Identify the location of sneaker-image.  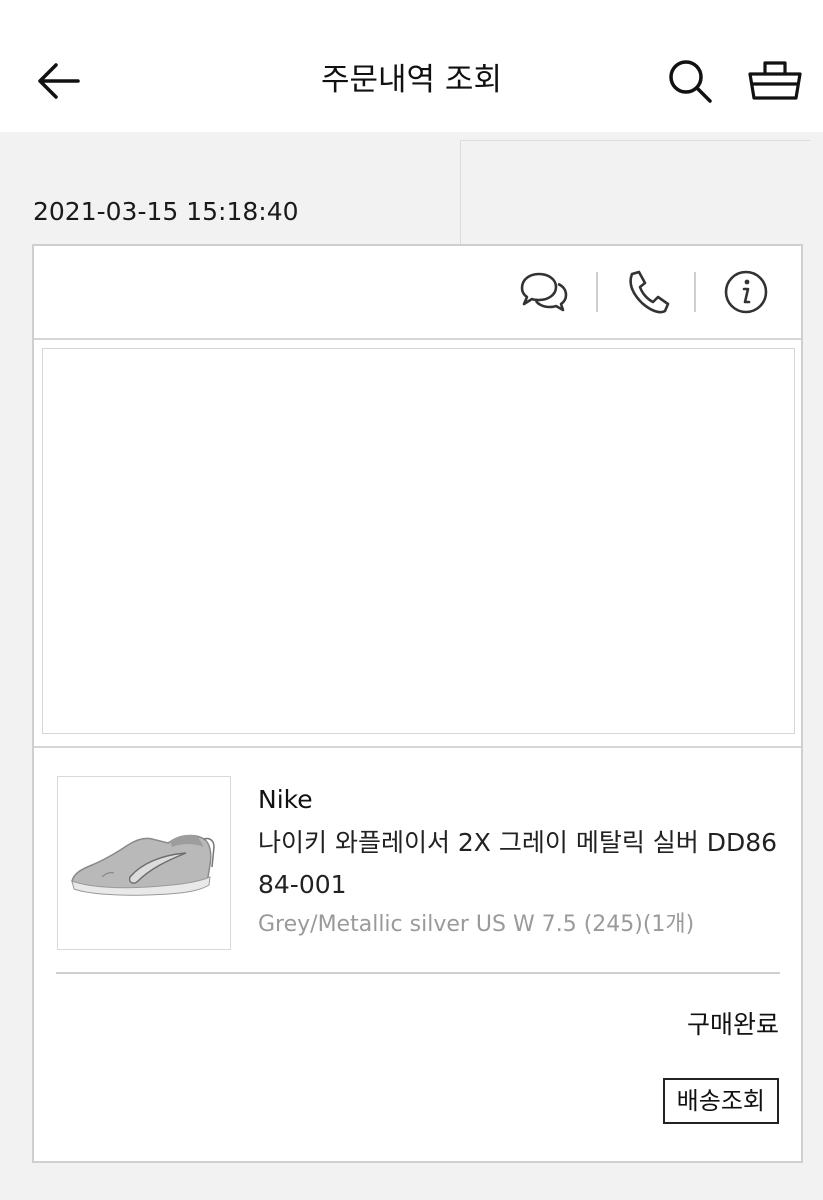
(143, 865).